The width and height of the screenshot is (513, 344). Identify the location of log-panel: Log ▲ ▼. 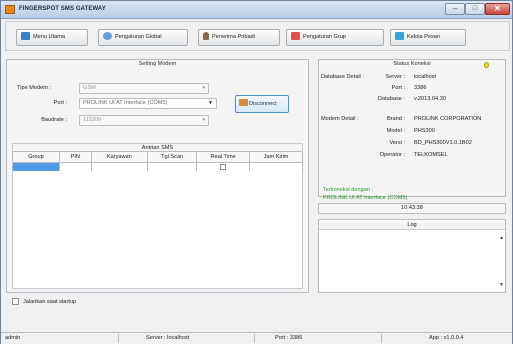
(412, 256).